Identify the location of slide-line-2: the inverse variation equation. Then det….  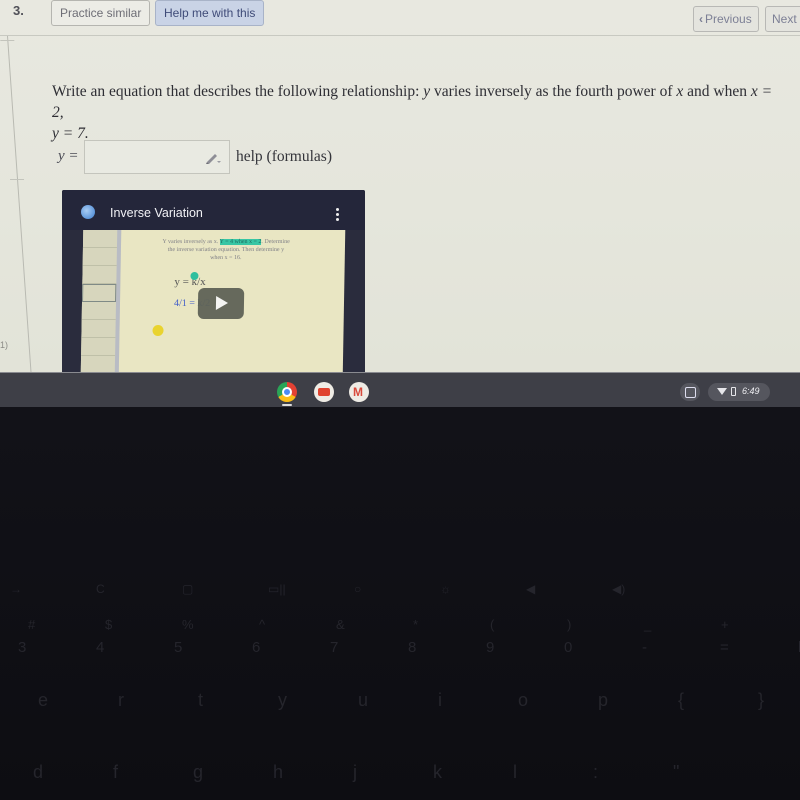
(226, 250).